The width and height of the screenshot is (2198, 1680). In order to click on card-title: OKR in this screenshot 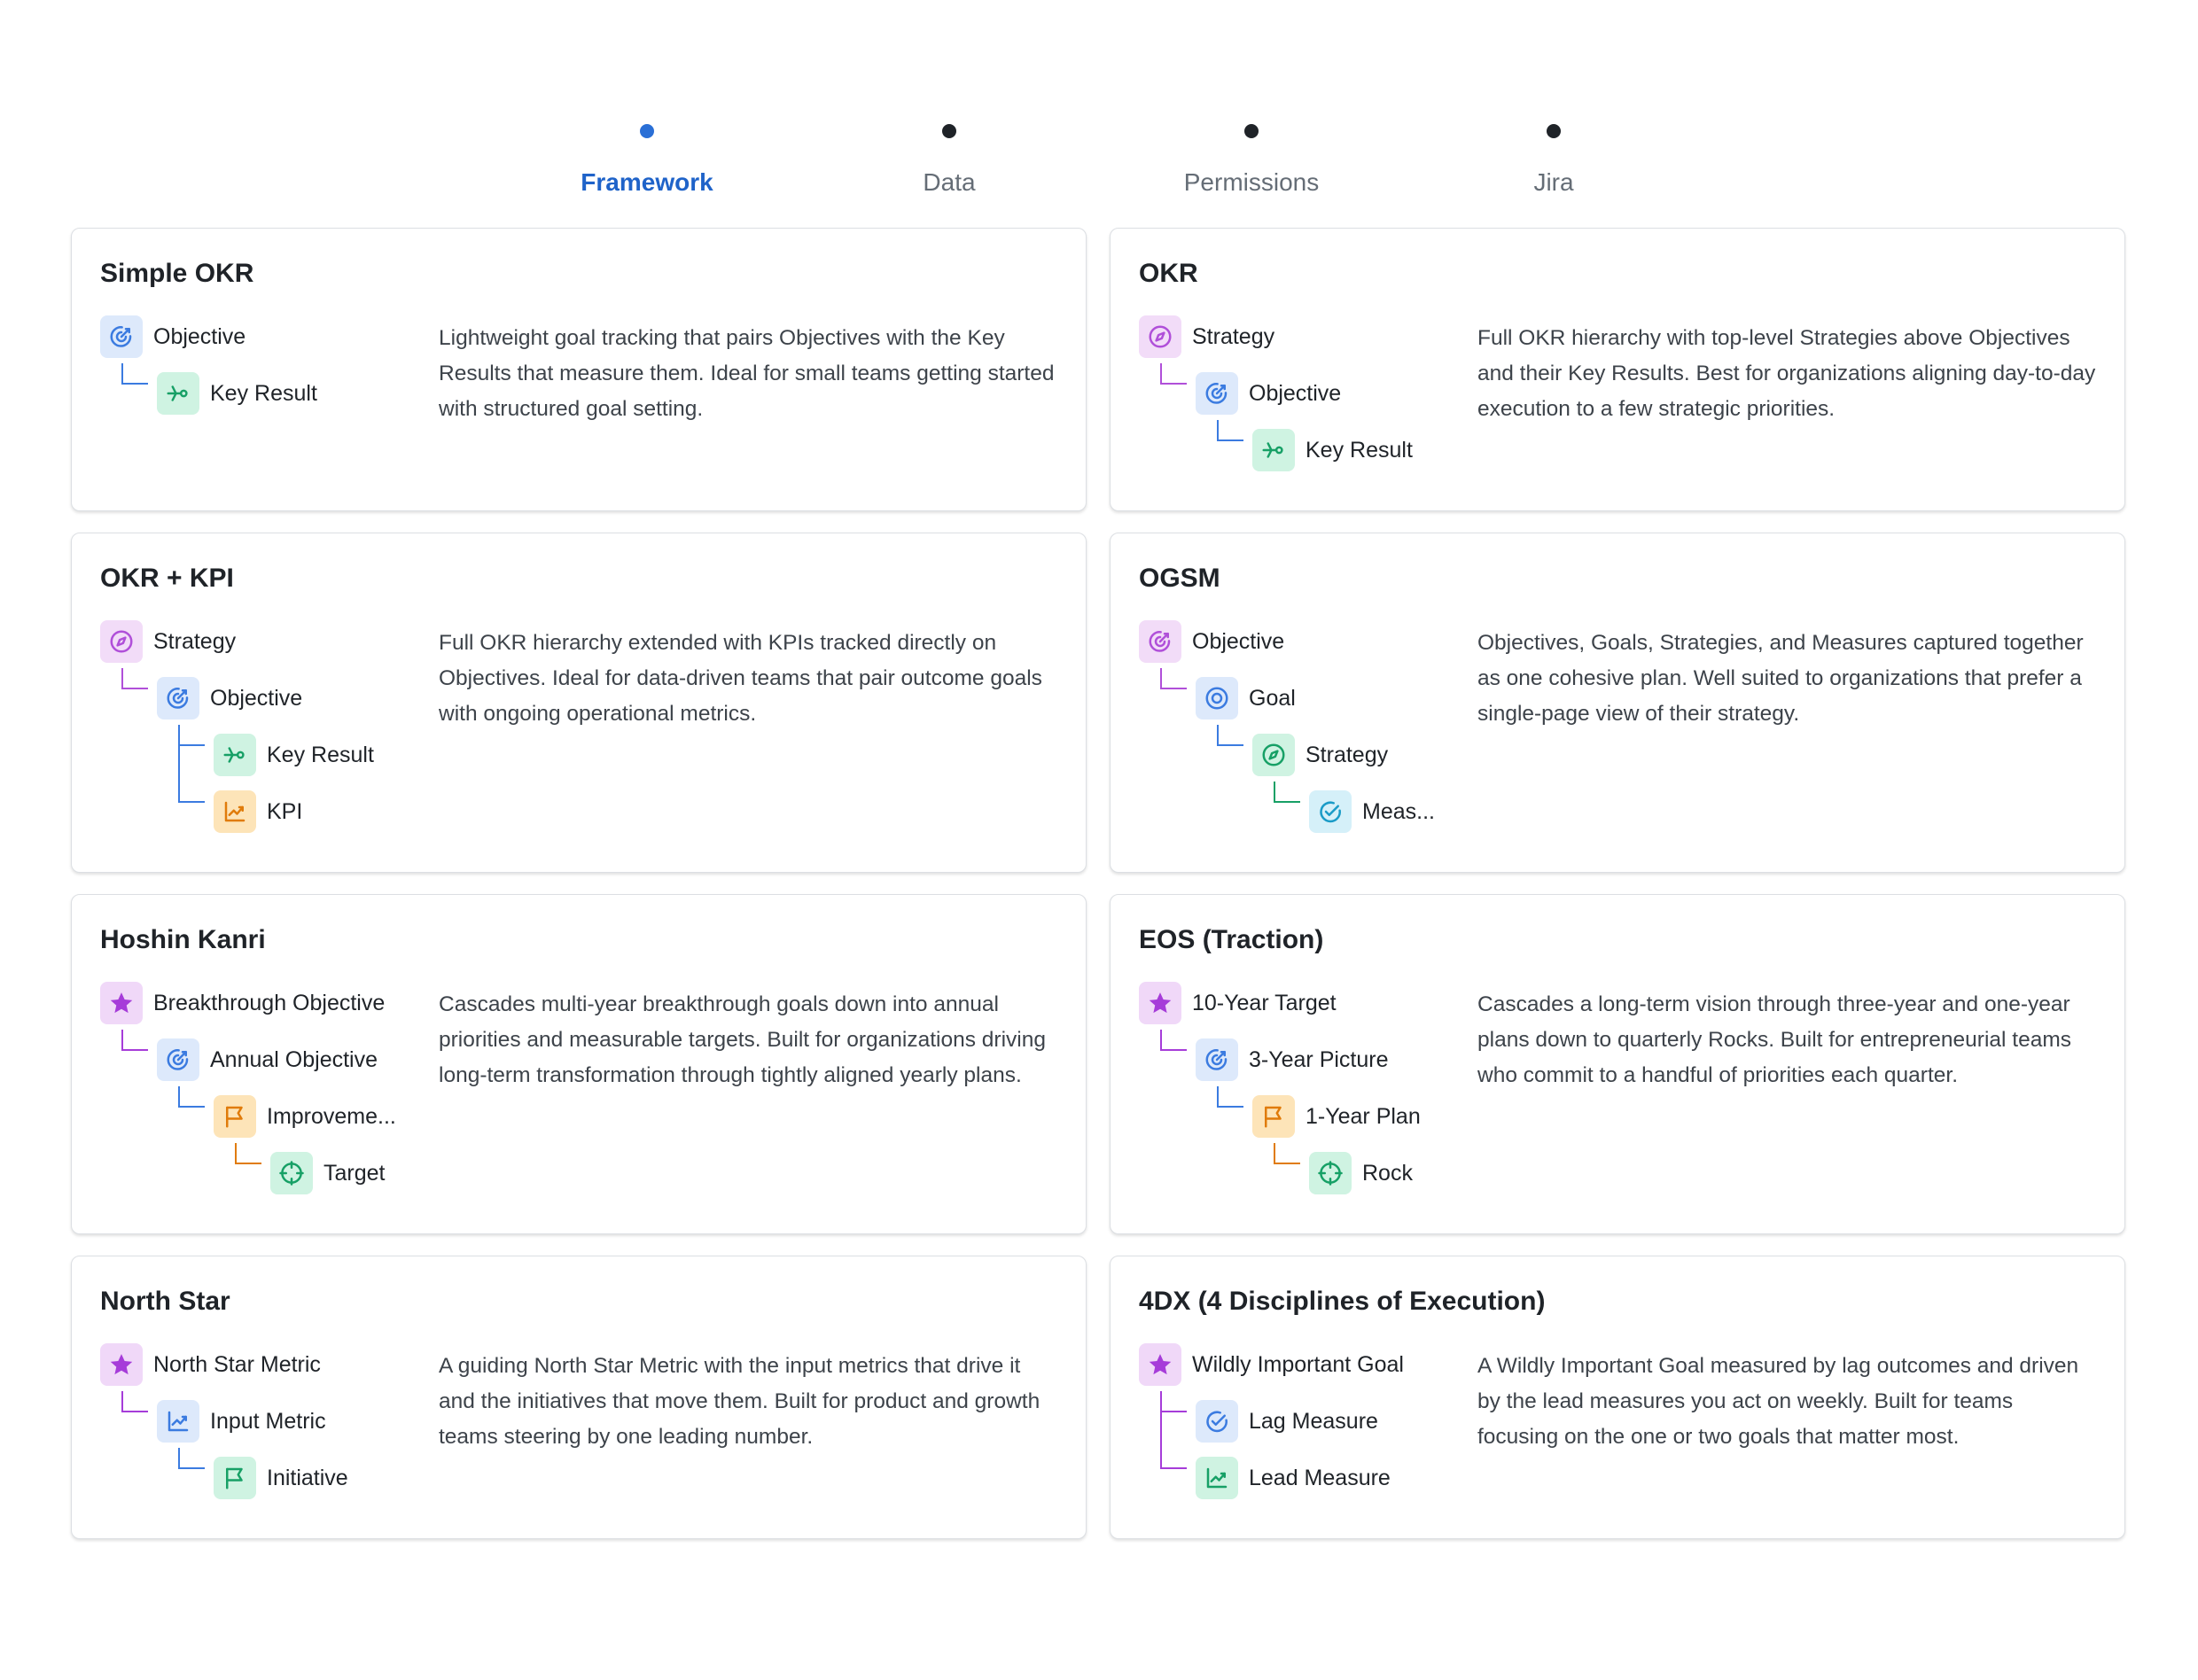, I will do `click(1168, 273)`.